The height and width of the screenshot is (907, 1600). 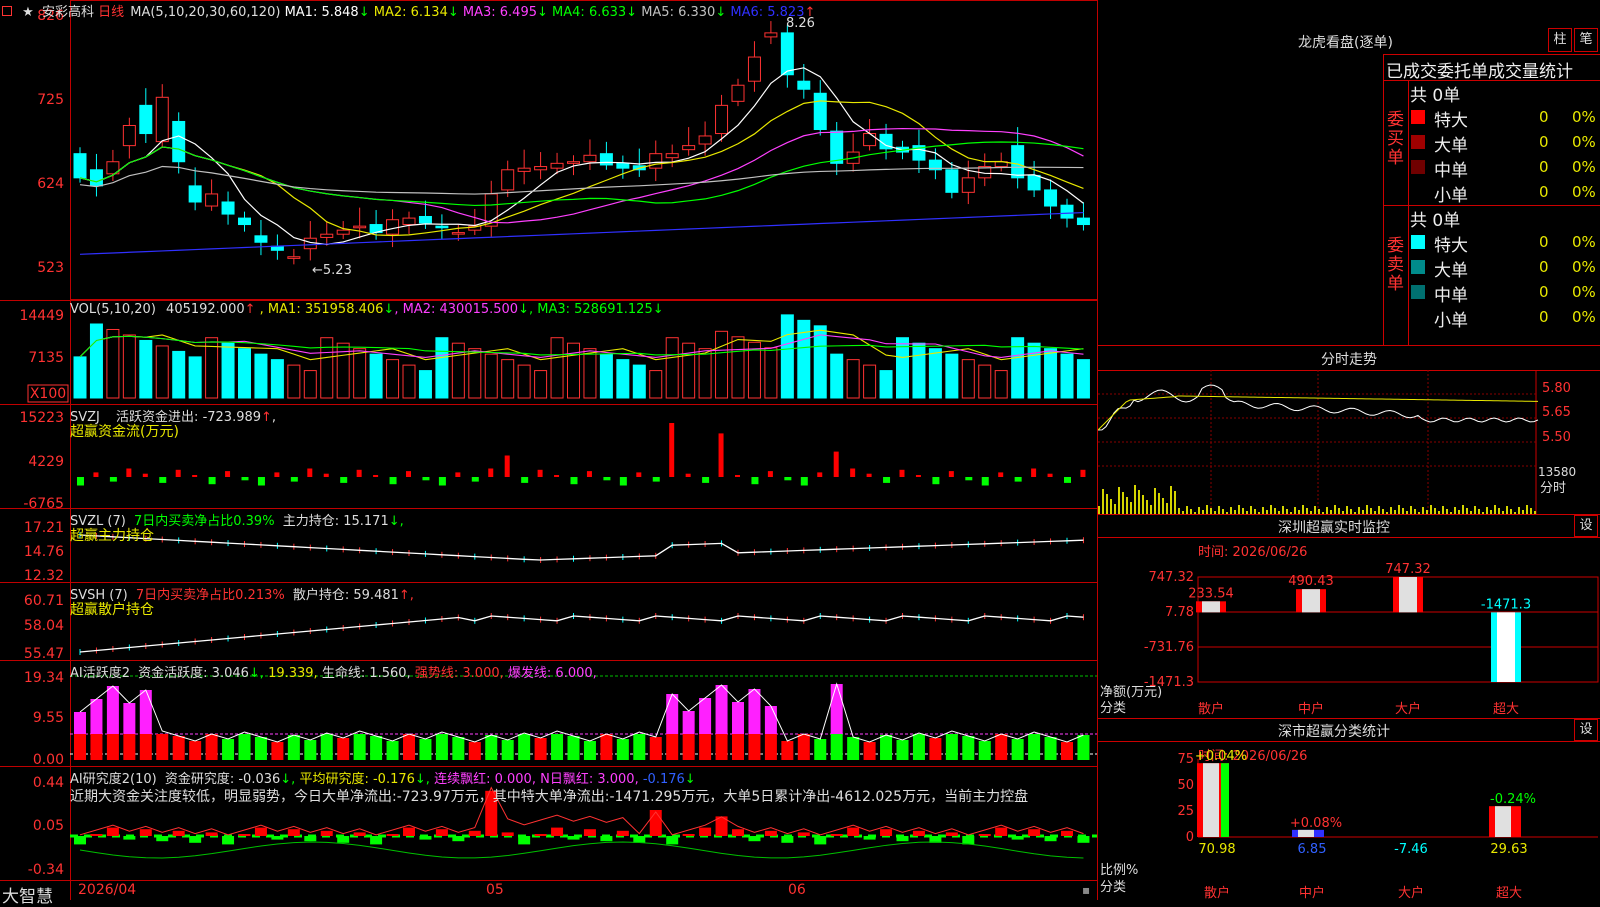 I want to click on fenshi-title: 分时走势, so click(x=1349, y=360).